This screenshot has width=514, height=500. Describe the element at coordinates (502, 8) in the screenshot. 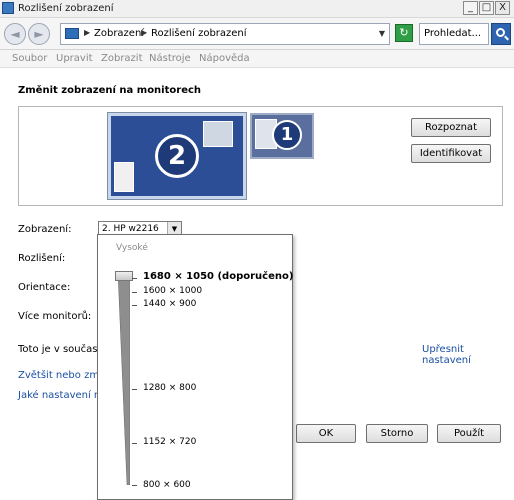

I see `close-button: X` at that location.